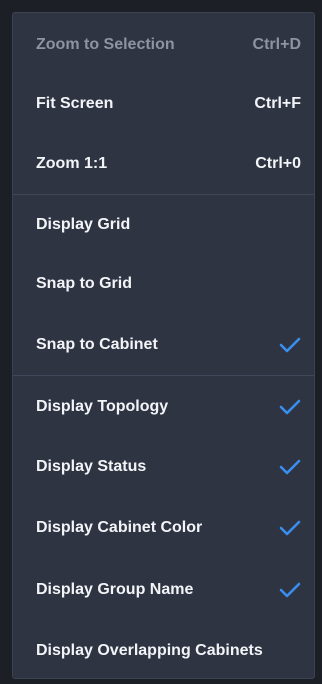 This screenshot has width=322, height=684. I want to click on menu-item-display-status: Display Status, so click(163, 466).